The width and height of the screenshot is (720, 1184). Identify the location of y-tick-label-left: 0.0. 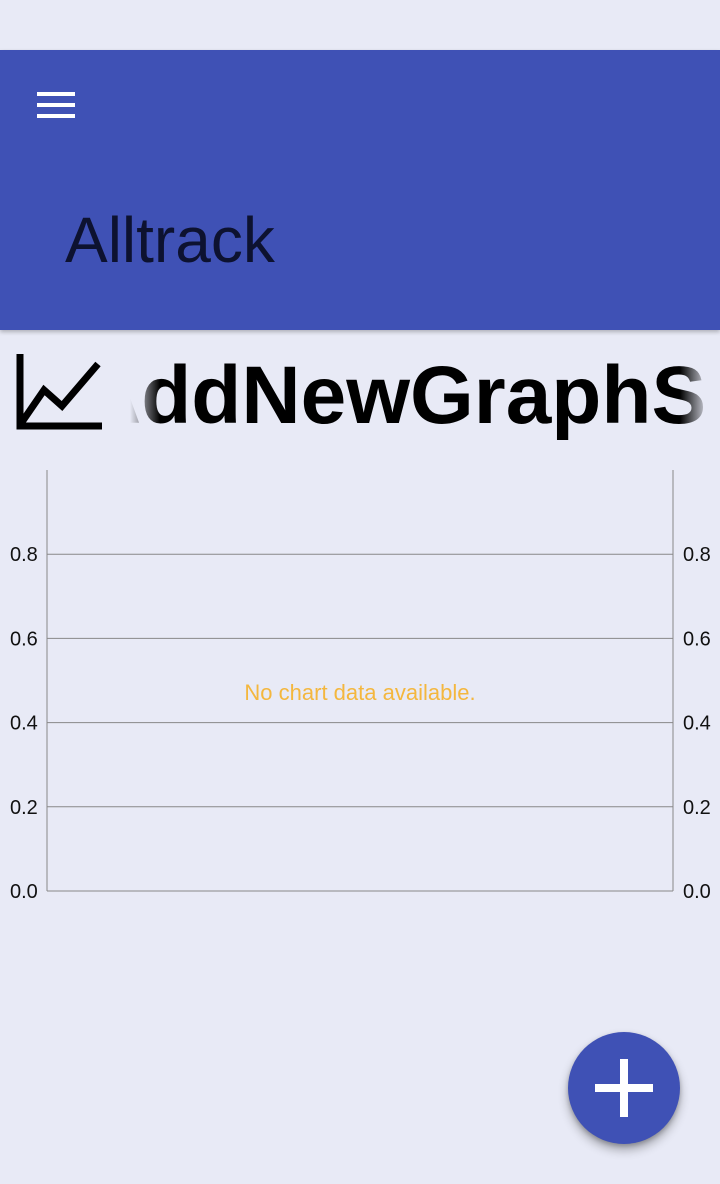
(24, 892).